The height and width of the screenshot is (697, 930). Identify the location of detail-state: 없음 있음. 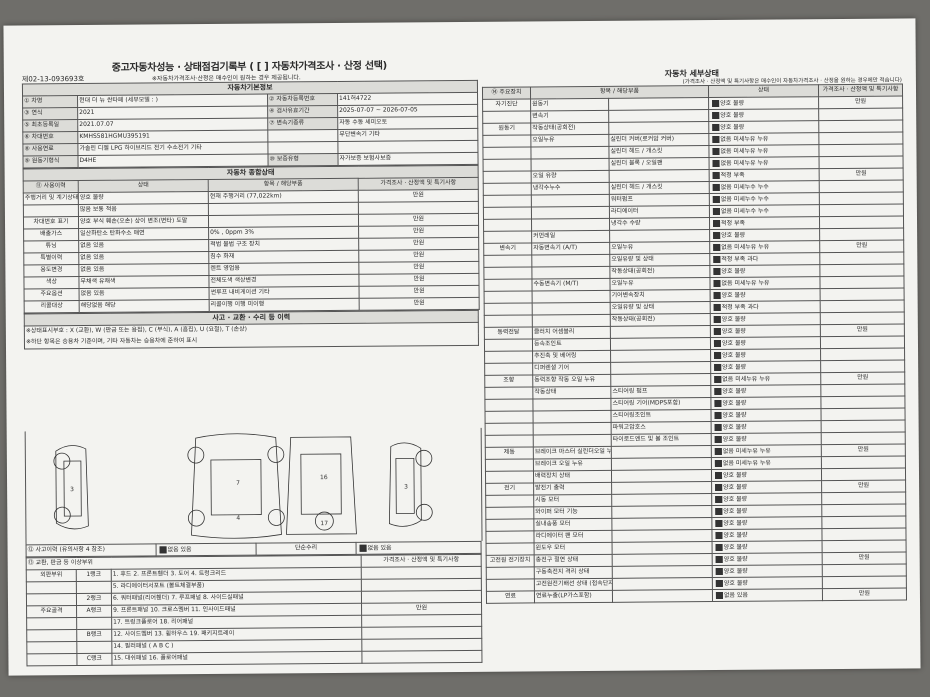
(767, 595).